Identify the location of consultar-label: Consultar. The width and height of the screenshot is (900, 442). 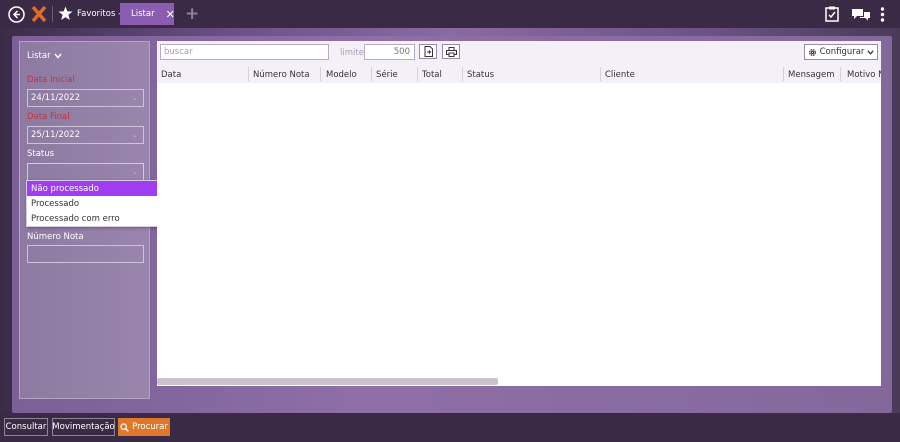
(26, 427).